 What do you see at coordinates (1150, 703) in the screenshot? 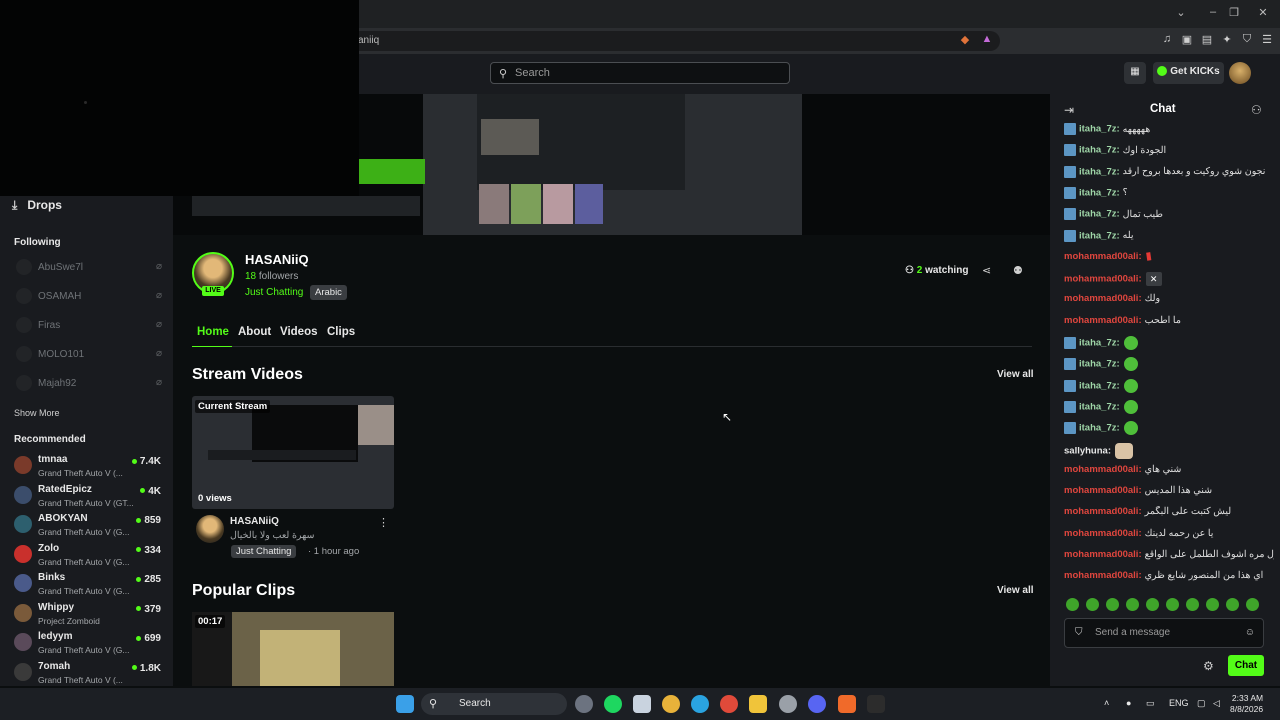
I see `keyboard-icon: ▭` at bounding box center [1150, 703].